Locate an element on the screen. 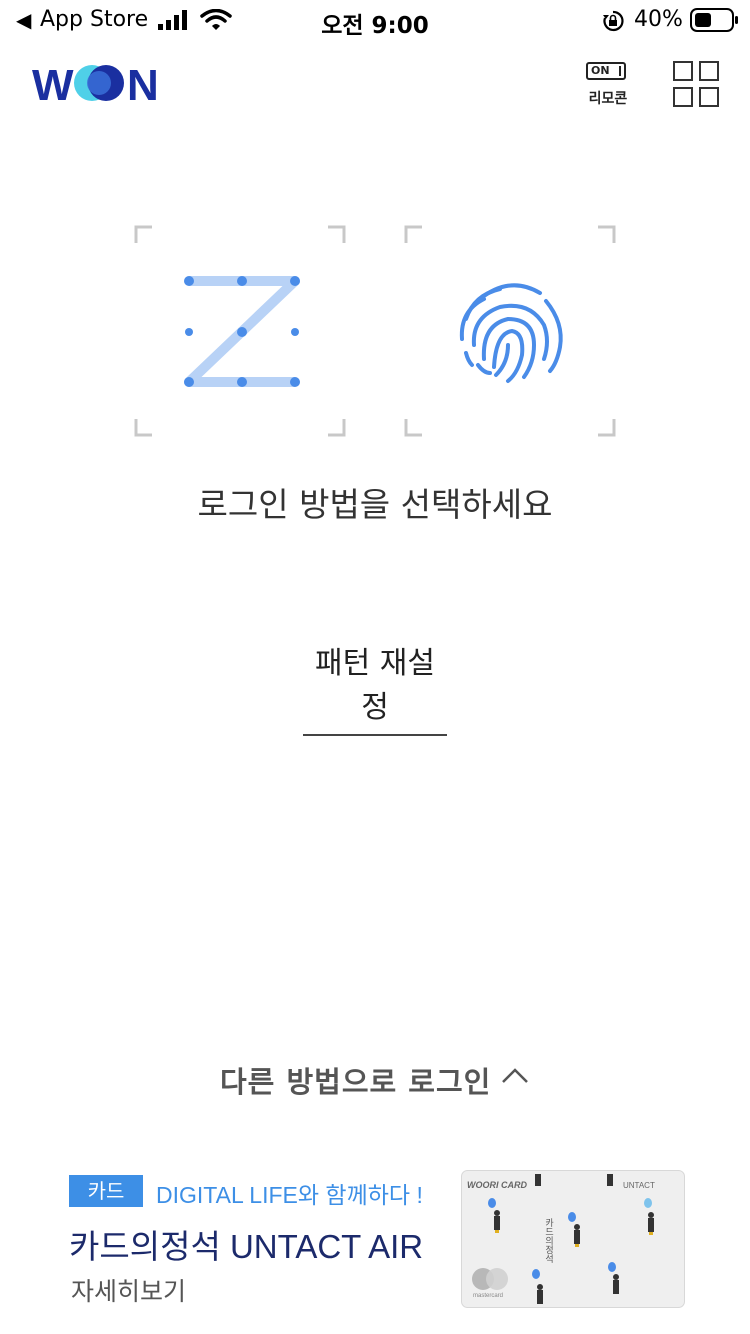 The height and width of the screenshot is (1334, 750). status-bar: ◀ App Store 오전 9:00 40% is located at coordinates (375, 22).